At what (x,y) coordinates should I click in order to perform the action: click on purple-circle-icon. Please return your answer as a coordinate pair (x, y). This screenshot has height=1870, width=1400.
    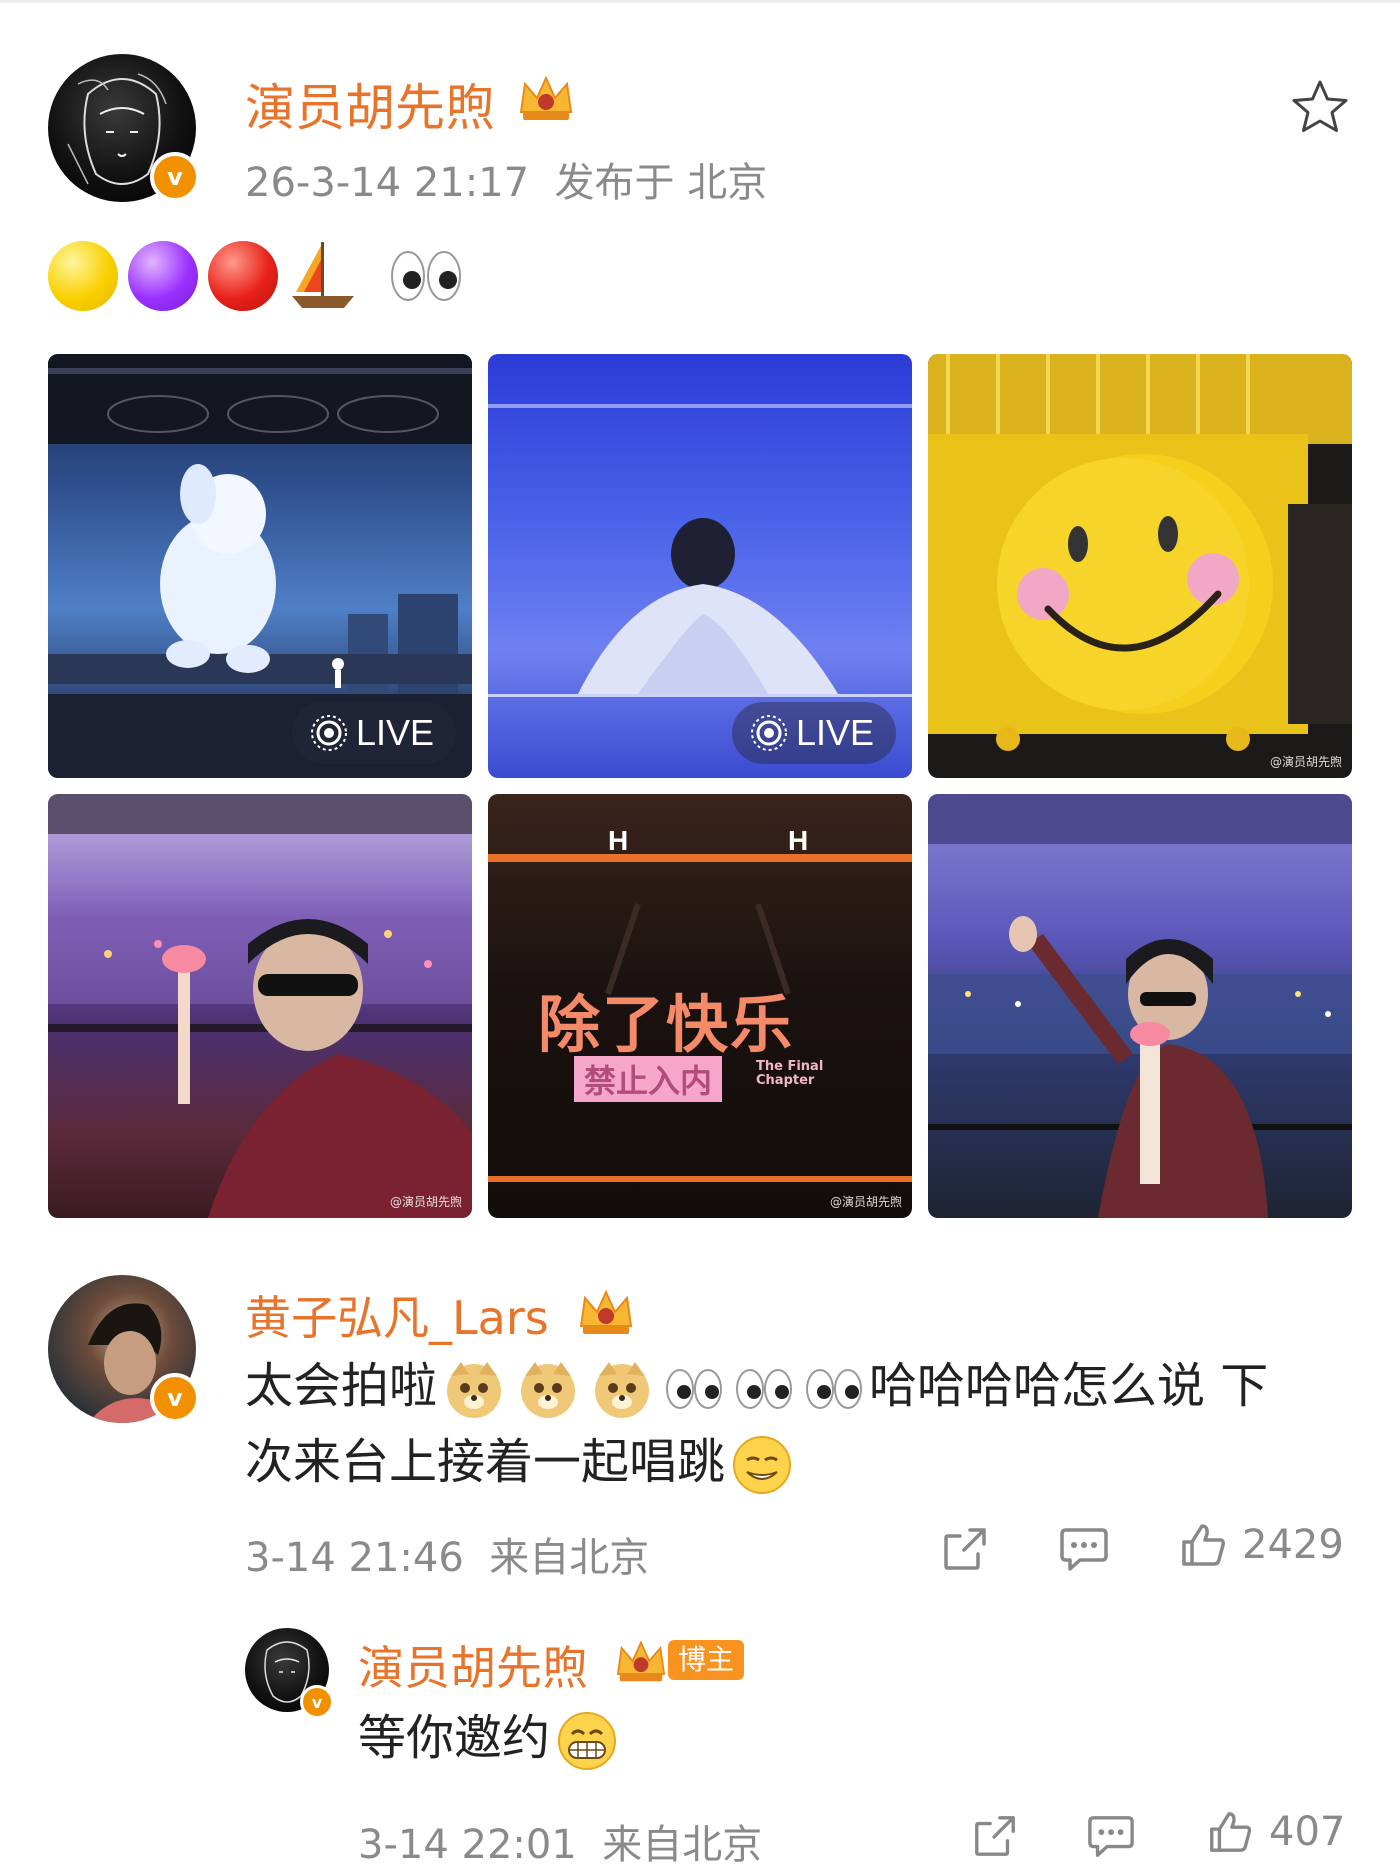
    Looking at the image, I should click on (163, 276).